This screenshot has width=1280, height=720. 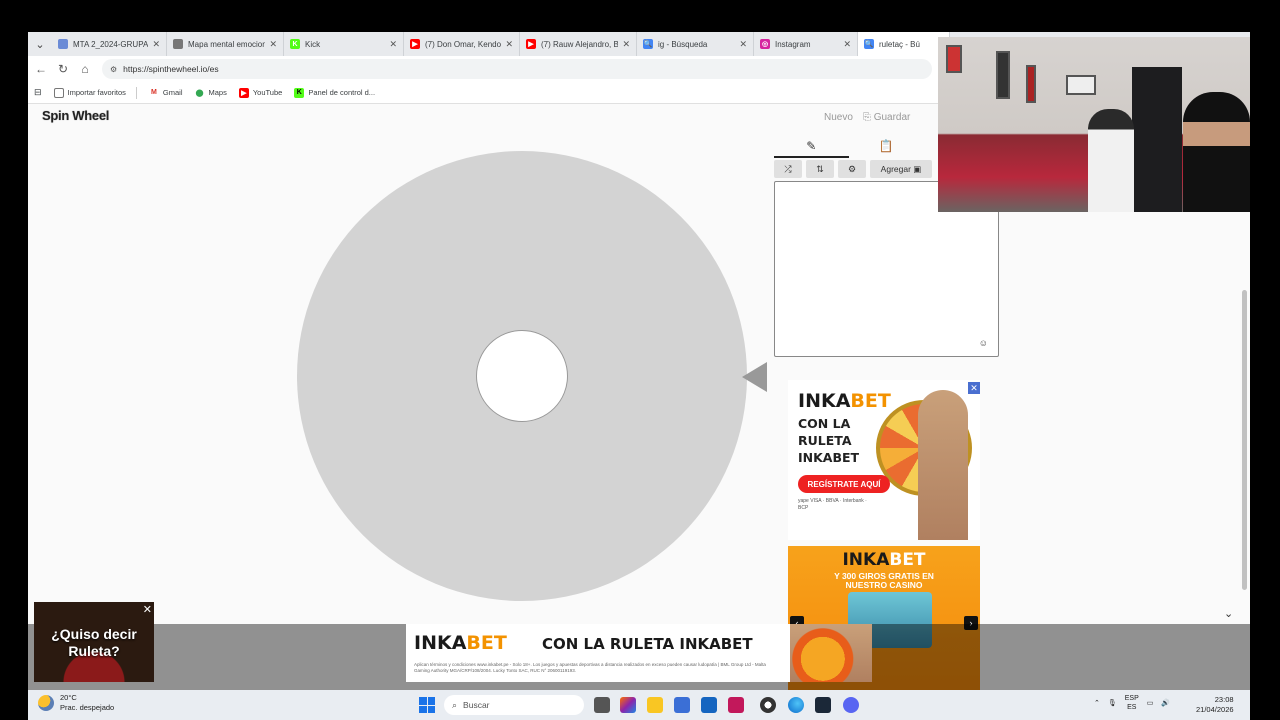 I want to click on save-button: ⎘ Guardar, so click(x=886, y=117).